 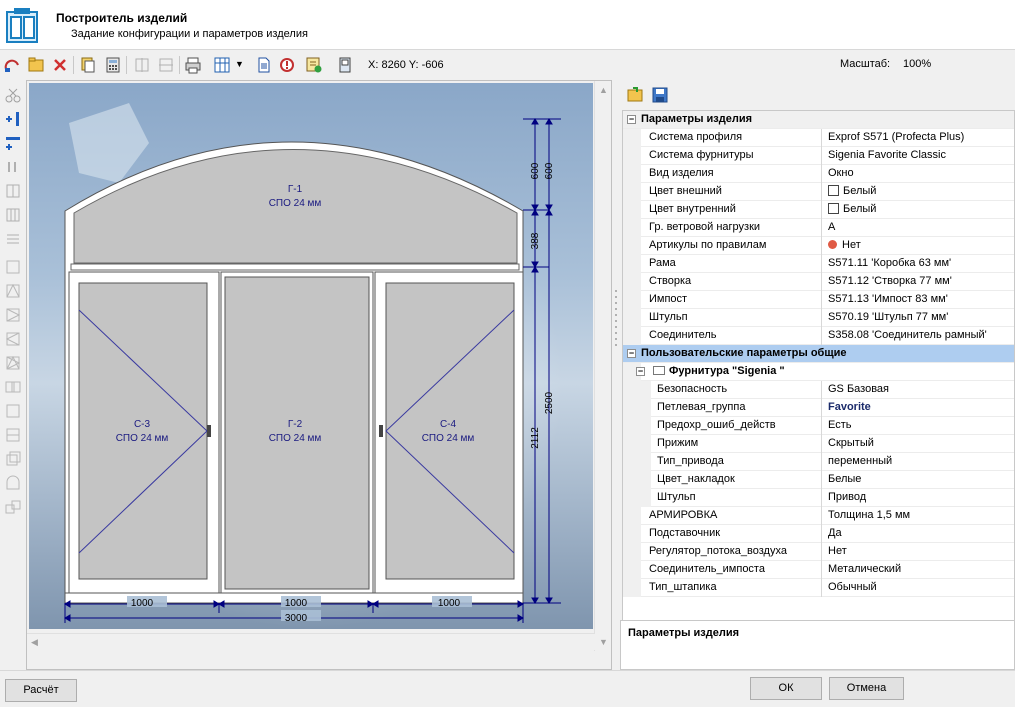 I want to click on ok-button: ОК, so click(x=786, y=688).